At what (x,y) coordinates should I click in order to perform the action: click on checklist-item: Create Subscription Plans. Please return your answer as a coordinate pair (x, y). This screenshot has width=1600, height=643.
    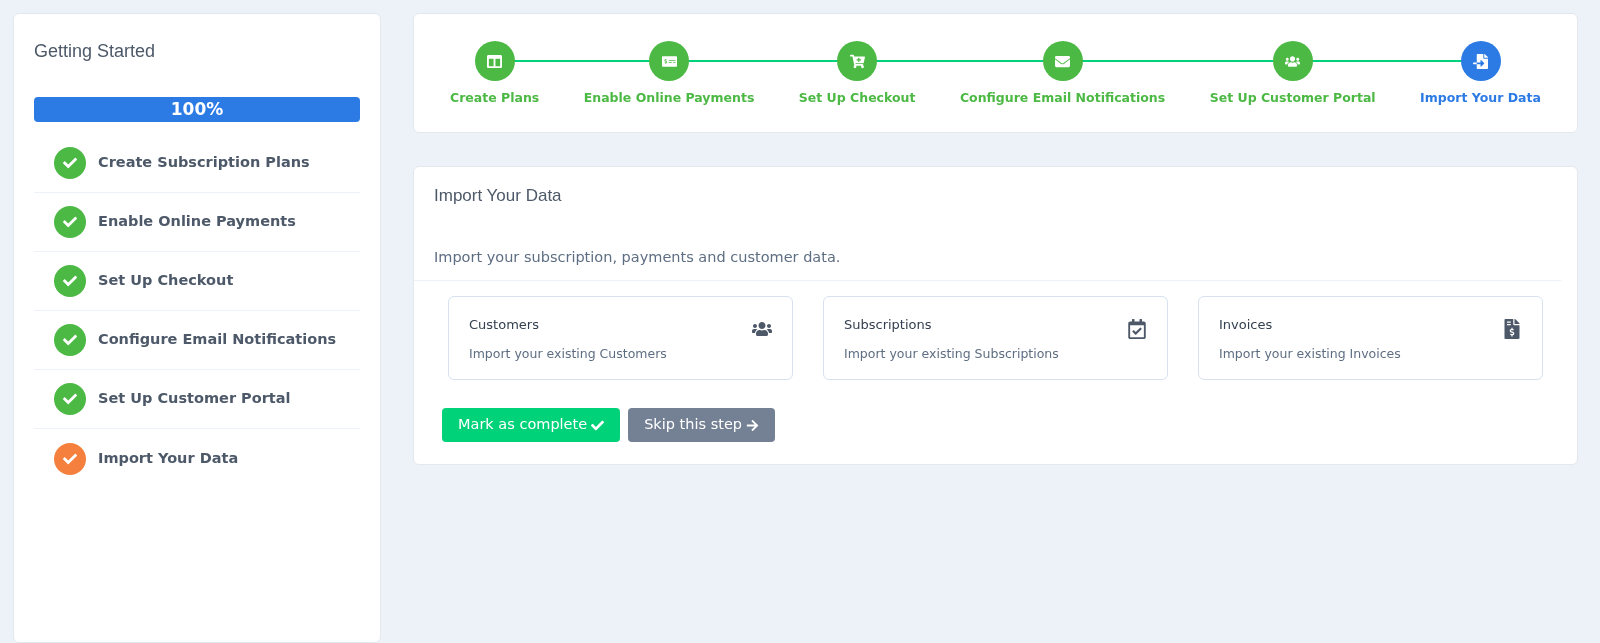
    Looking at the image, I should click on (204, 163).